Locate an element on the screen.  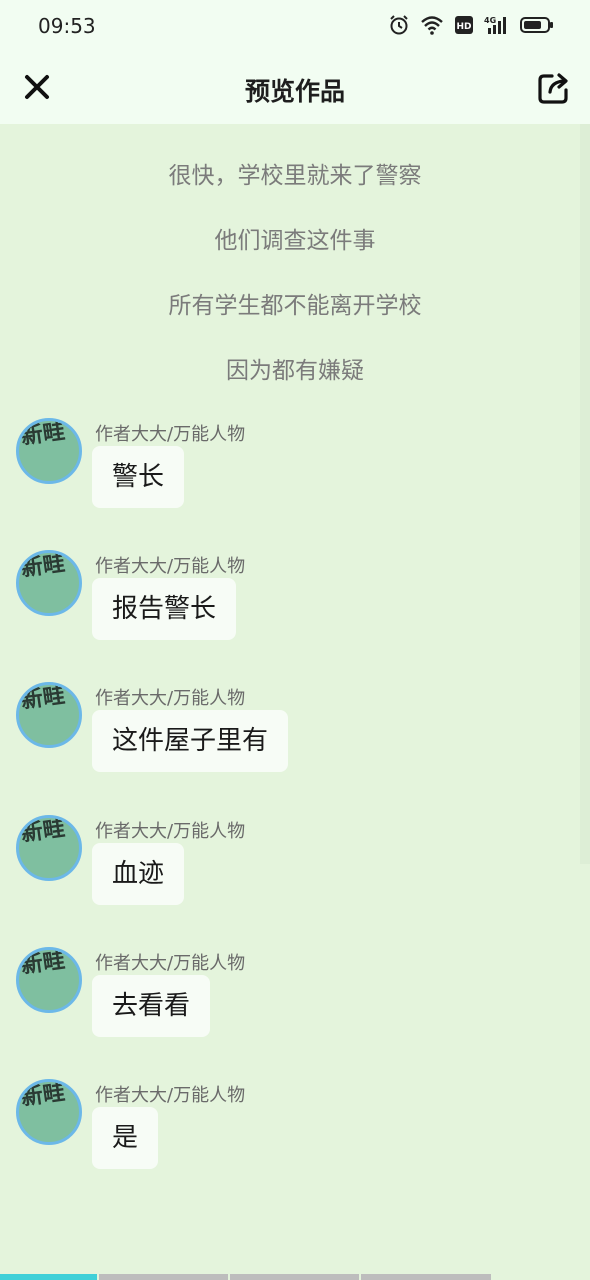
message-bubble: 这件屋子里有 is located at coordinates (190, 741).